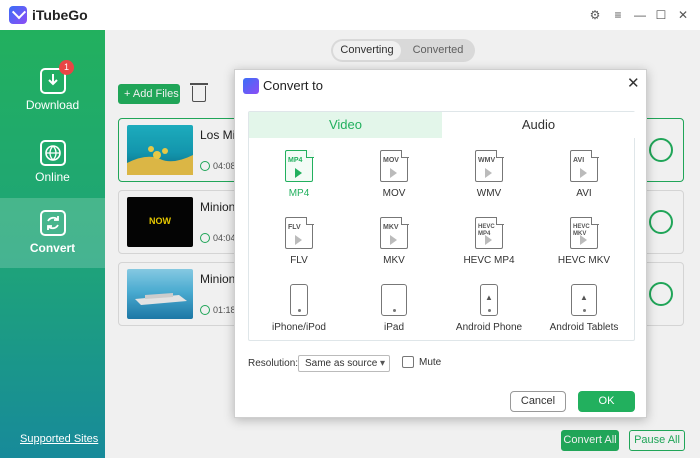 The height and width of the screenshot is (458, 700). What do you see at coordinates (489, 232) in the screenshot?
I see `hevc-mp4-file-icon: HEVC MP4` at bounding box center [489, 232].